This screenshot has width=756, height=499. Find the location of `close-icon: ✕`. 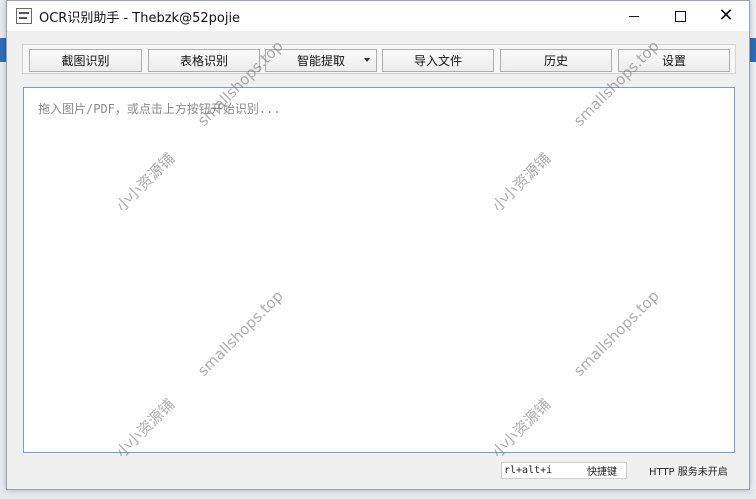

close-icon: ✕ is located at coordinates (726, 15).